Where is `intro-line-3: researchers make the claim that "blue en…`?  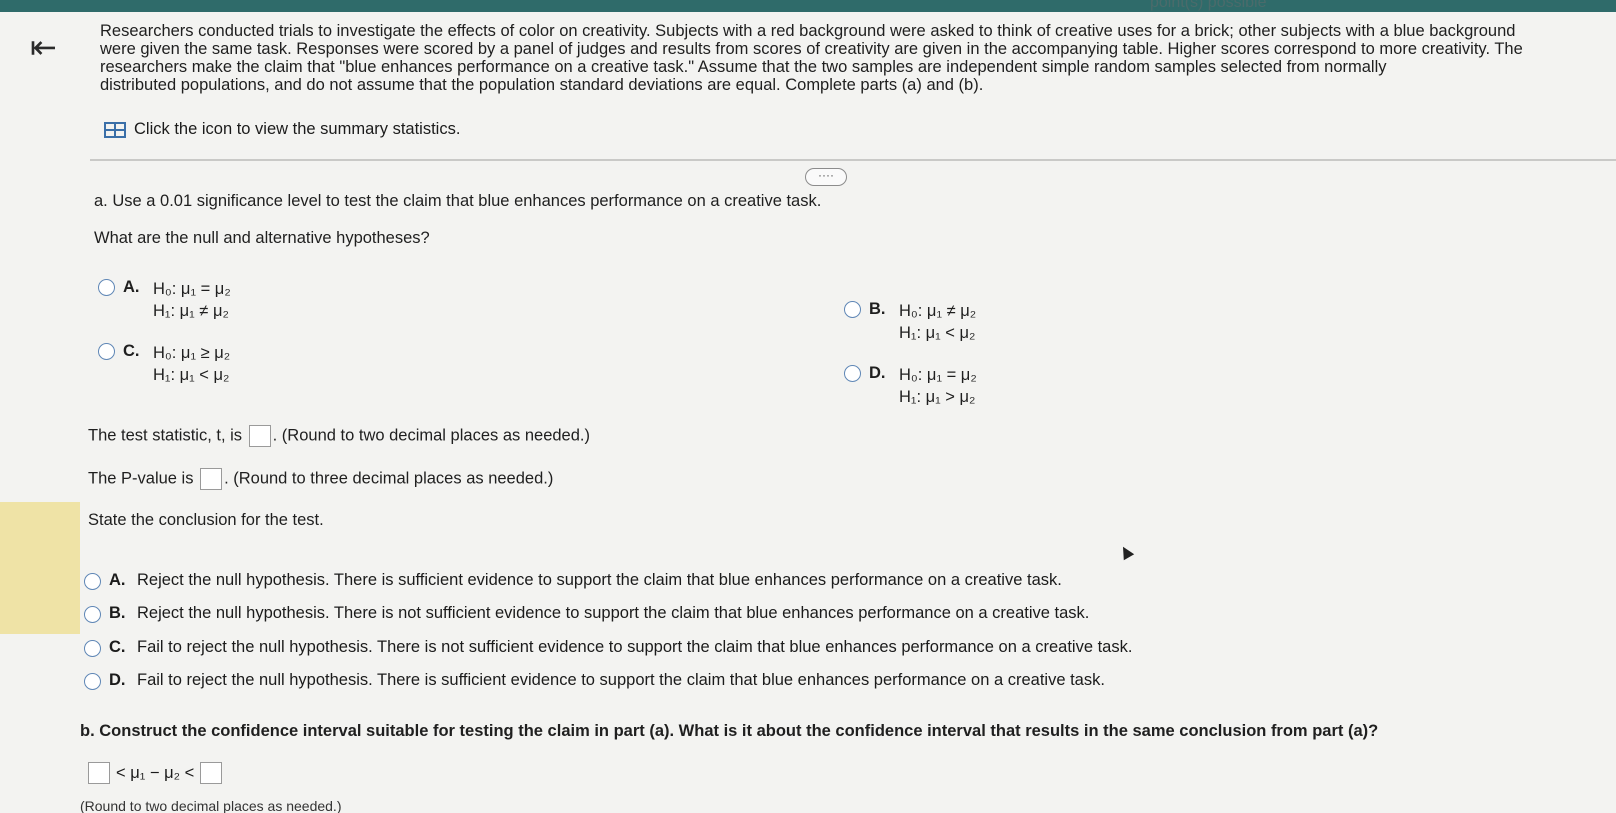
intro-line-3: researchers make the claim that "blue en… is located at coordinates (743, 67).